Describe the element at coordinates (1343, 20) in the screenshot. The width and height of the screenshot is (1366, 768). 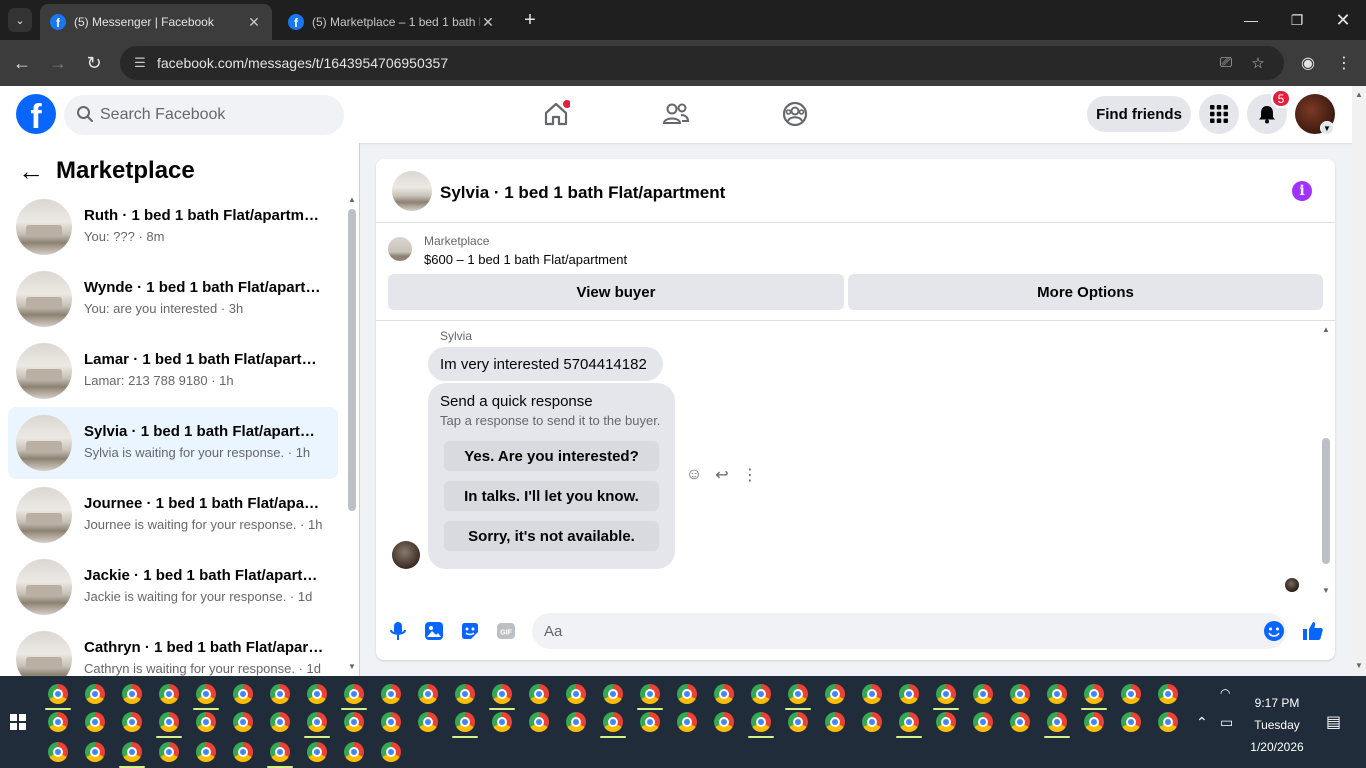
I see `window-close-icon: ✕` at that location.